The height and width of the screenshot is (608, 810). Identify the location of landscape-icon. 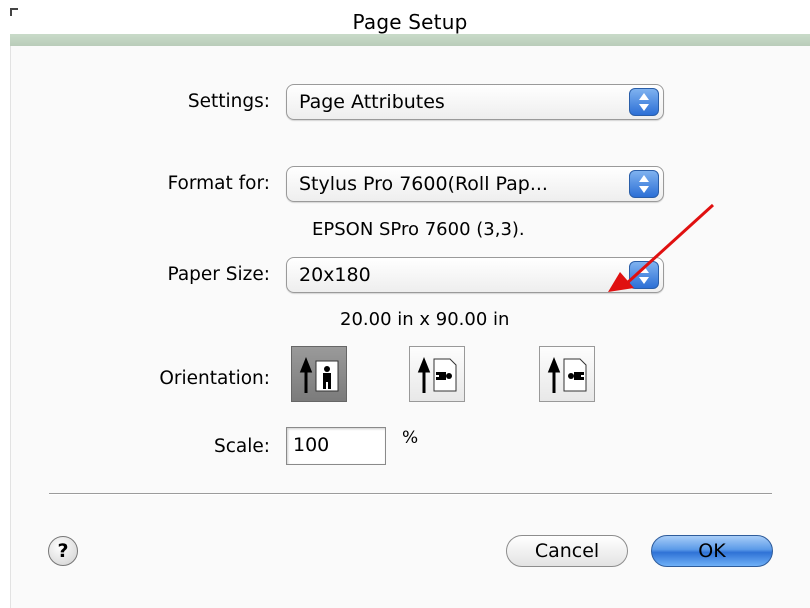
(437, 374).